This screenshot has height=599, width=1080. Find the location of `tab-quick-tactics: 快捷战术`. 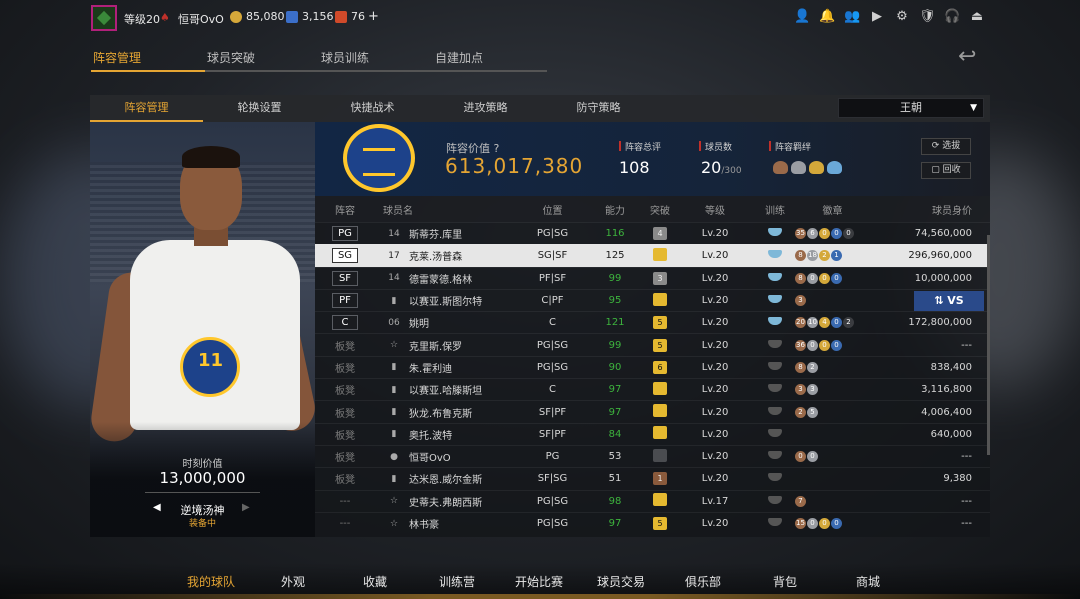

tab-quick-tactics: 快捷战术 is located at coordinates (372, 108).